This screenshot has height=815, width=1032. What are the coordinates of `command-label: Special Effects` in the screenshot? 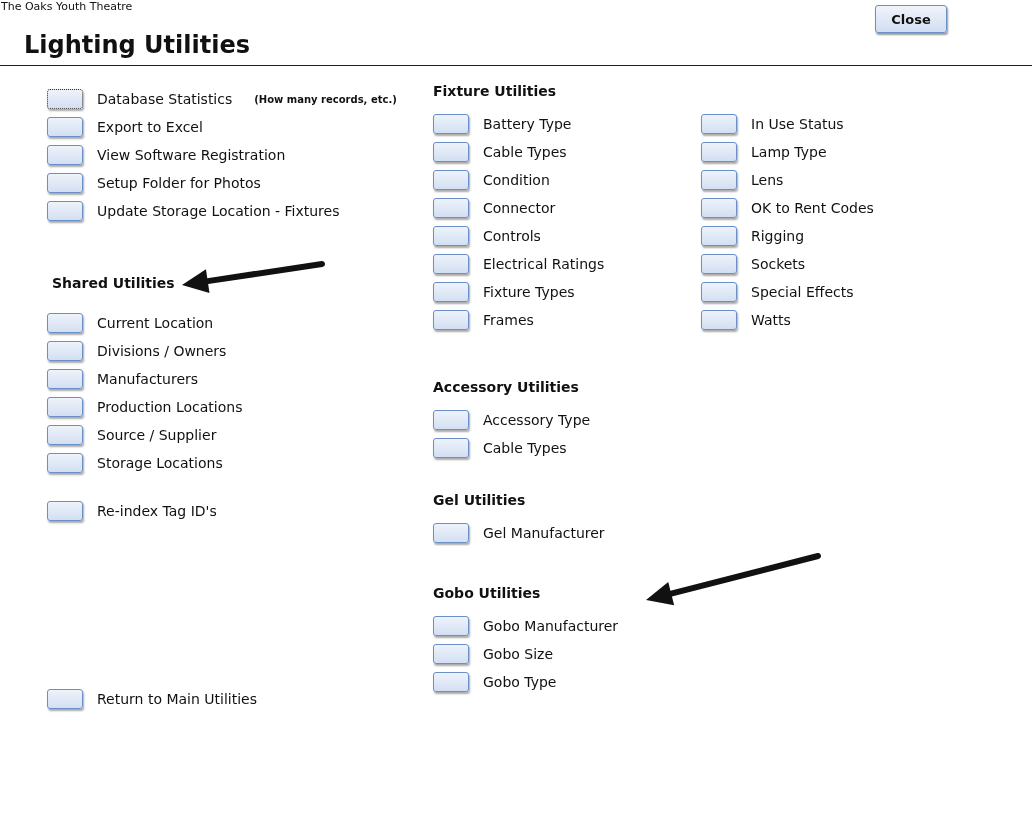 It's located at (802, 292).